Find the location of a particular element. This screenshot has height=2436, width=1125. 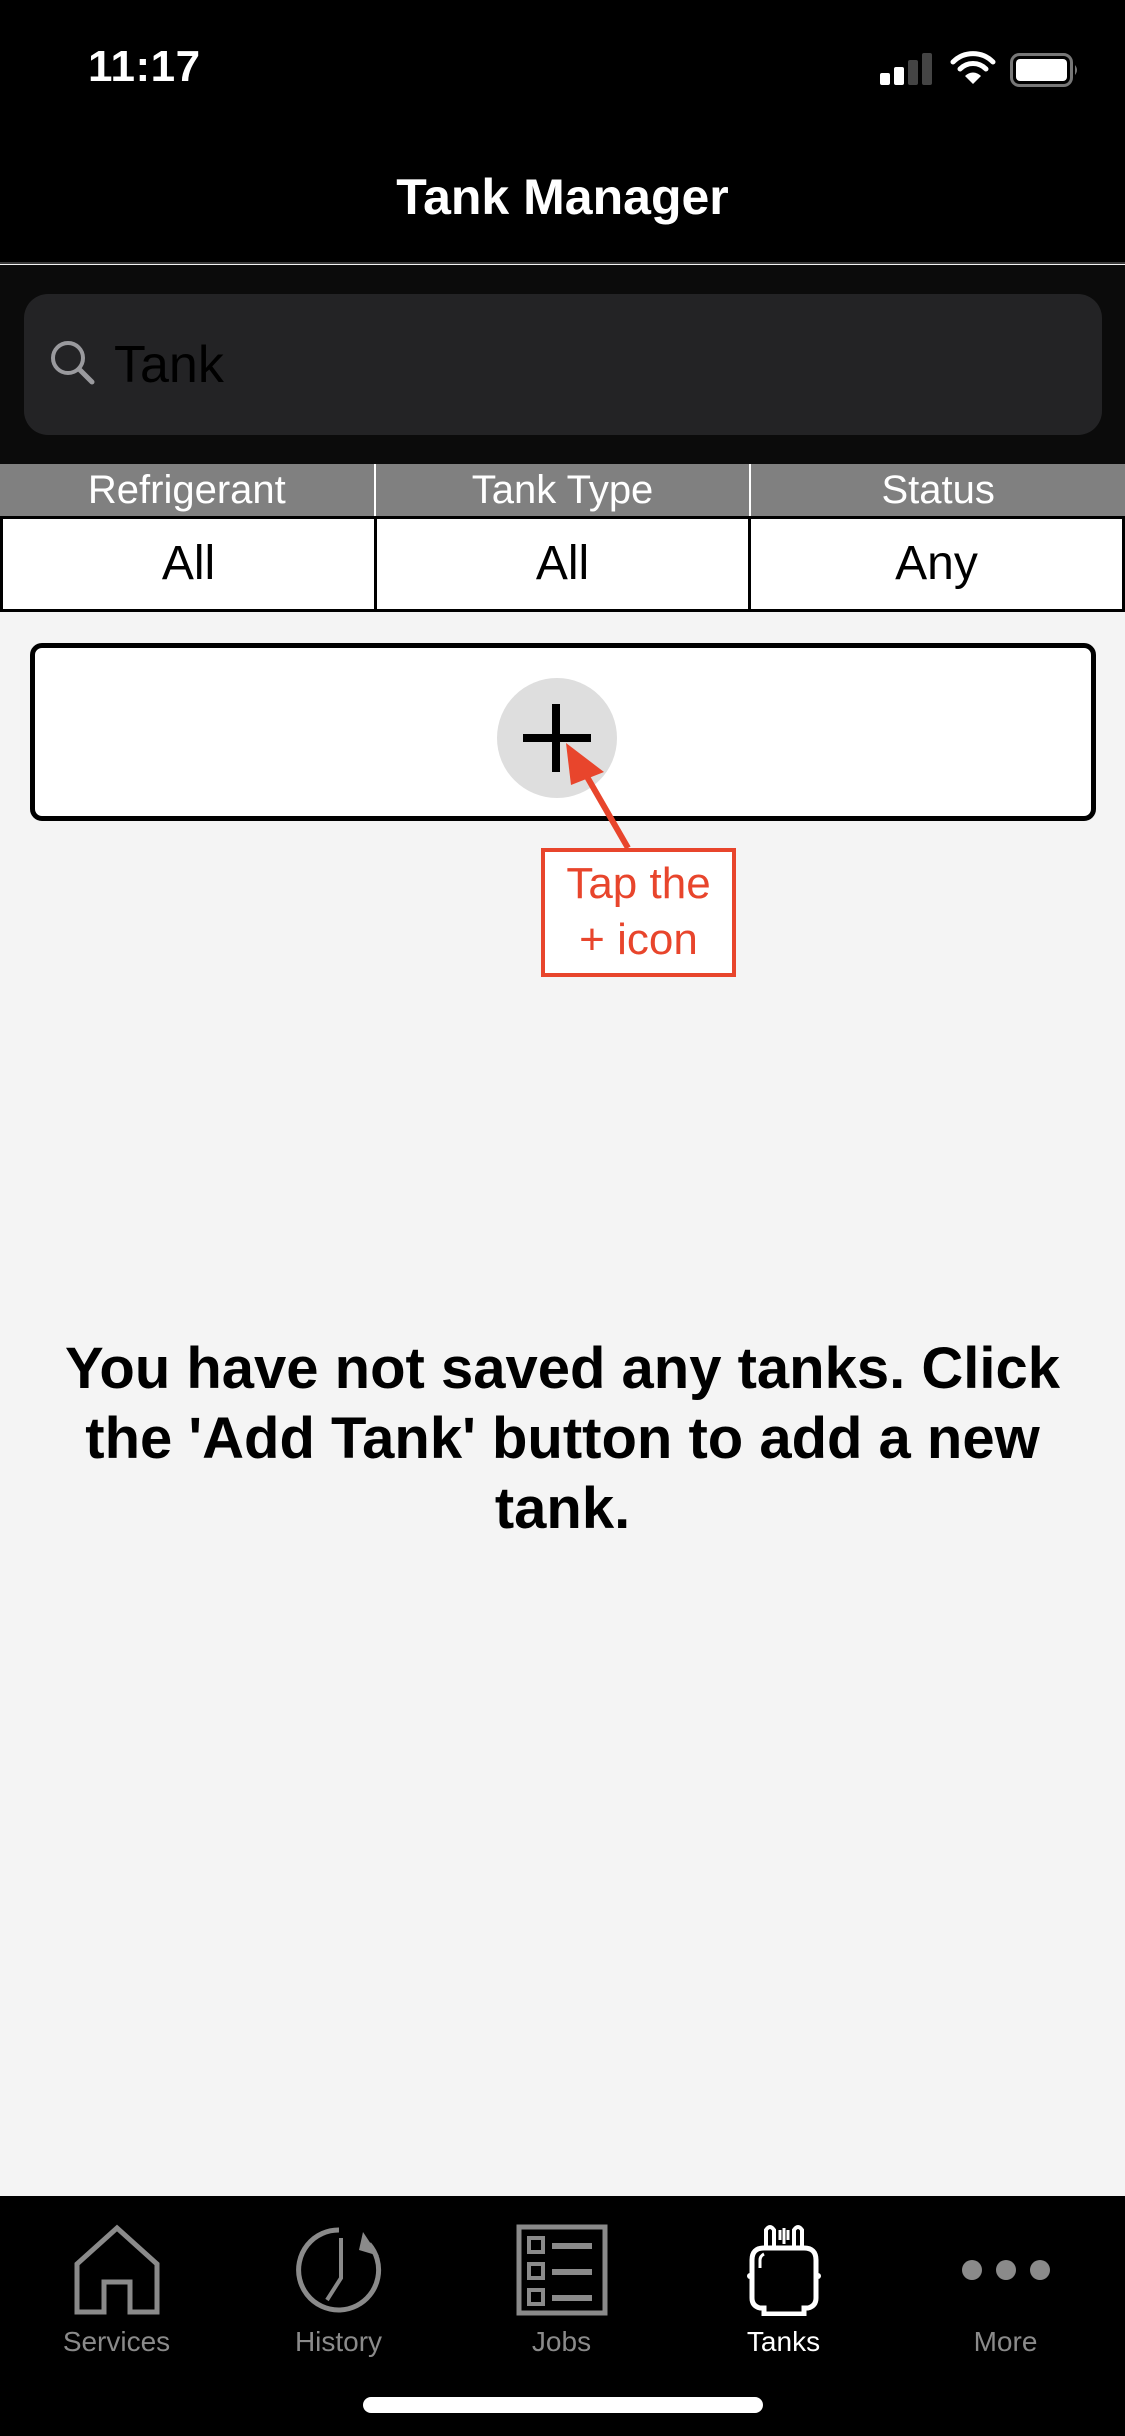

filter-label-status: Status is located at coordinates (937, 490).